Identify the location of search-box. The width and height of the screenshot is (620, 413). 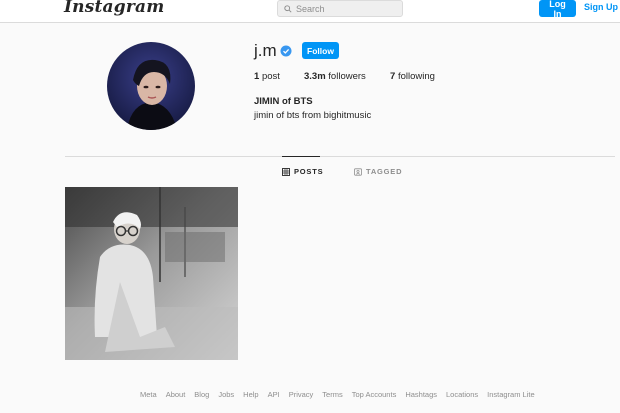
(340, 8).